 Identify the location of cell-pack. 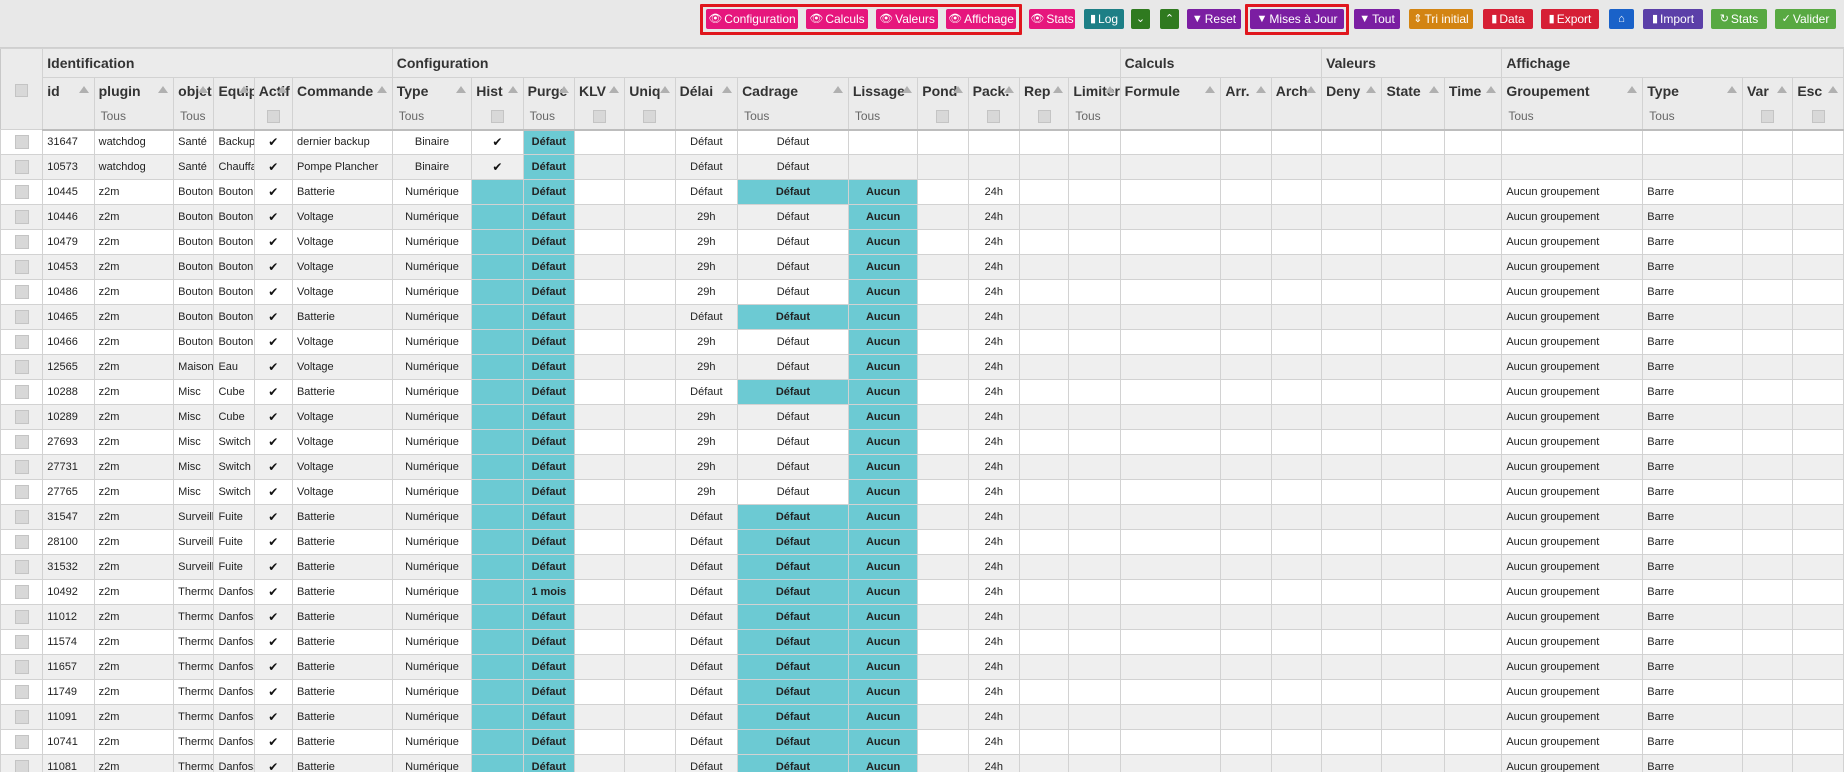
(993, 167).